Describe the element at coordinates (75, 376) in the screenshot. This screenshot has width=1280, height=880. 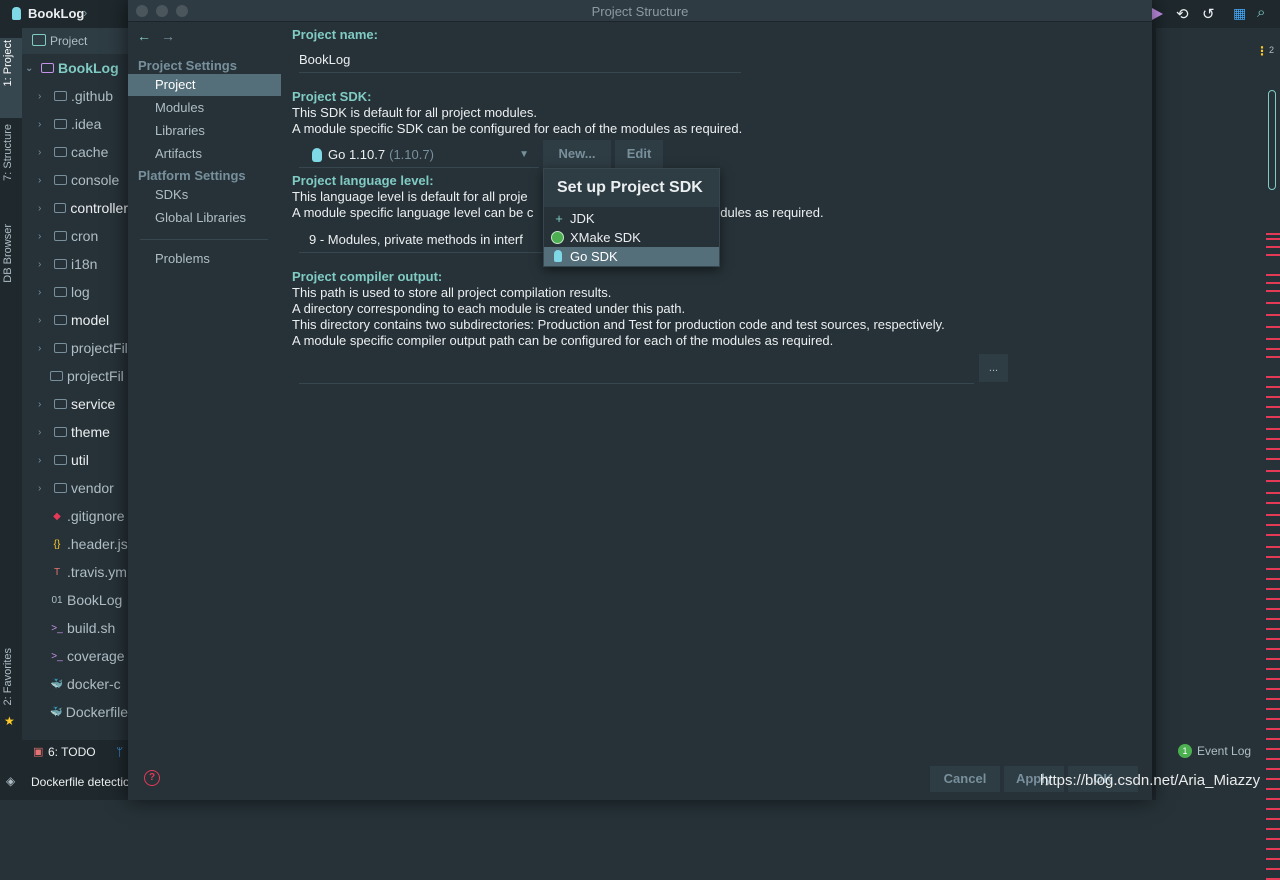
I see `tree-folder: projectFil` at that location.